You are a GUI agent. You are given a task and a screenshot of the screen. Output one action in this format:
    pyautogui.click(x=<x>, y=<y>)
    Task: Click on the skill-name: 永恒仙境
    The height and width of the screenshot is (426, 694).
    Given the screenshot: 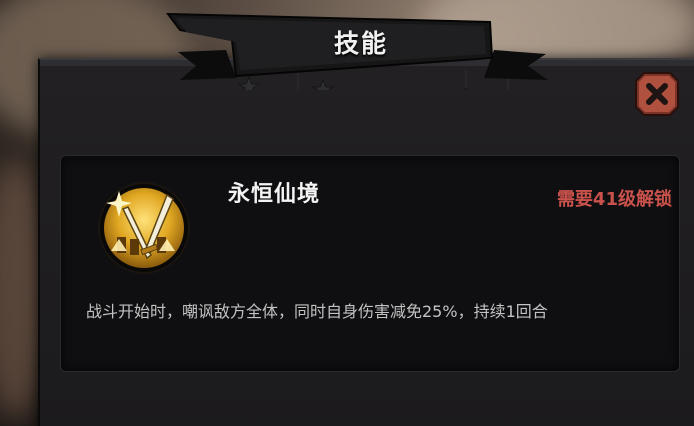 What is the action you would take?
    pyautogui.click(x=274, y=194)
    